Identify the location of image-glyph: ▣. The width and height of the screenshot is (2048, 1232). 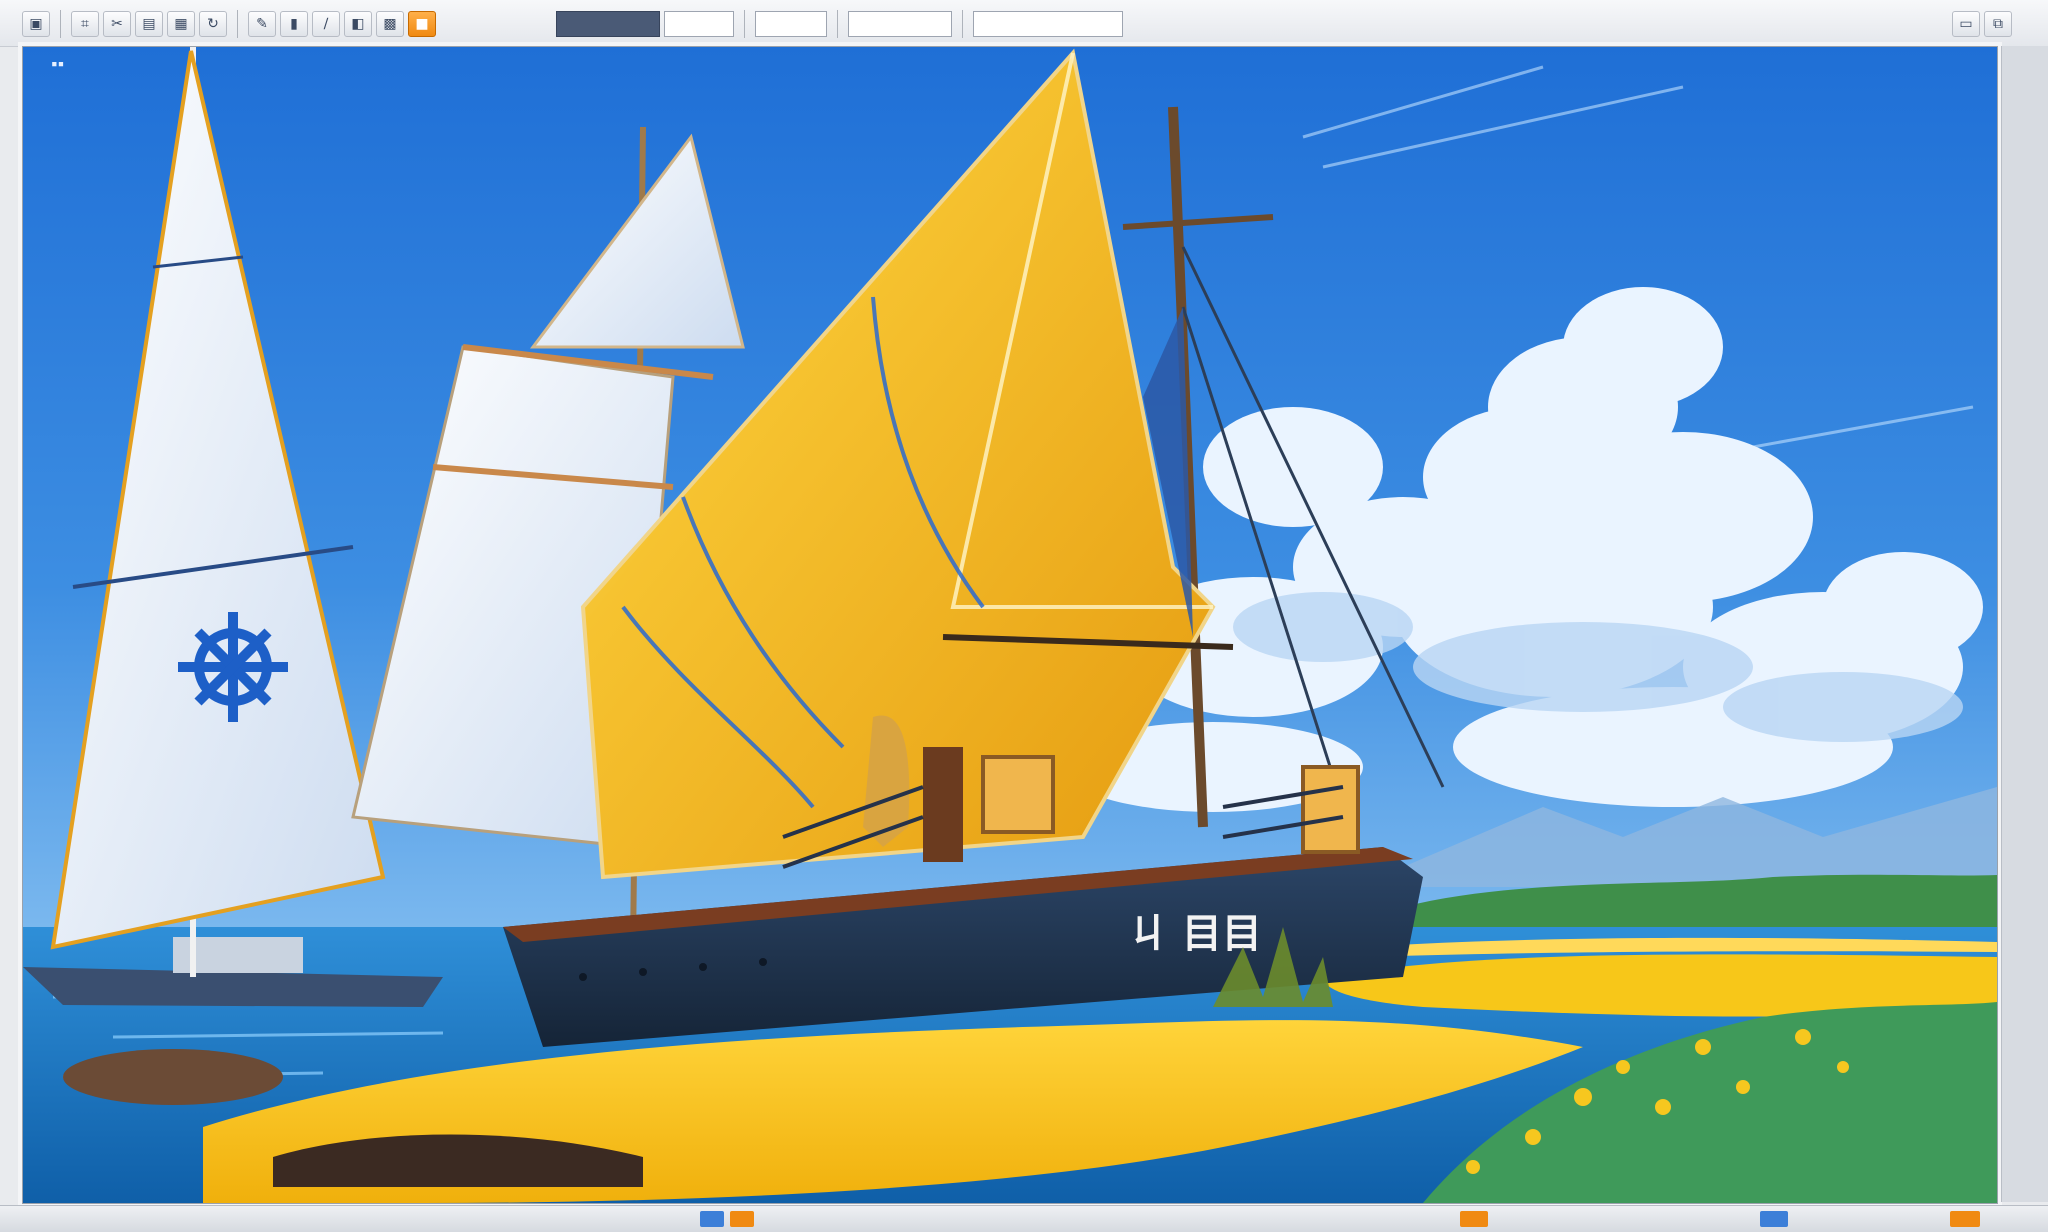
(36, 24).